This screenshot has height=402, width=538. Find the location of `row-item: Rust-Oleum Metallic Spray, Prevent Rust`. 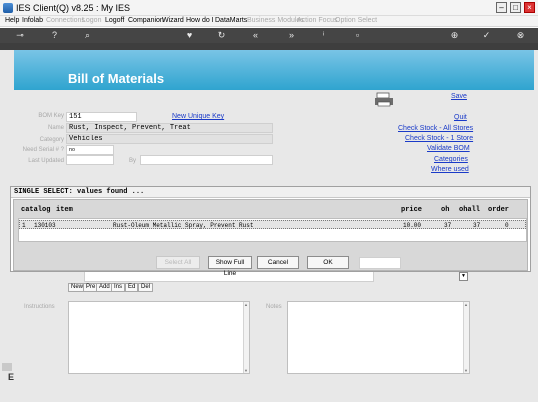

row-item: Rust-Oleum Metallic Spray, Prevent Rust is located at coordinates (183, 225).